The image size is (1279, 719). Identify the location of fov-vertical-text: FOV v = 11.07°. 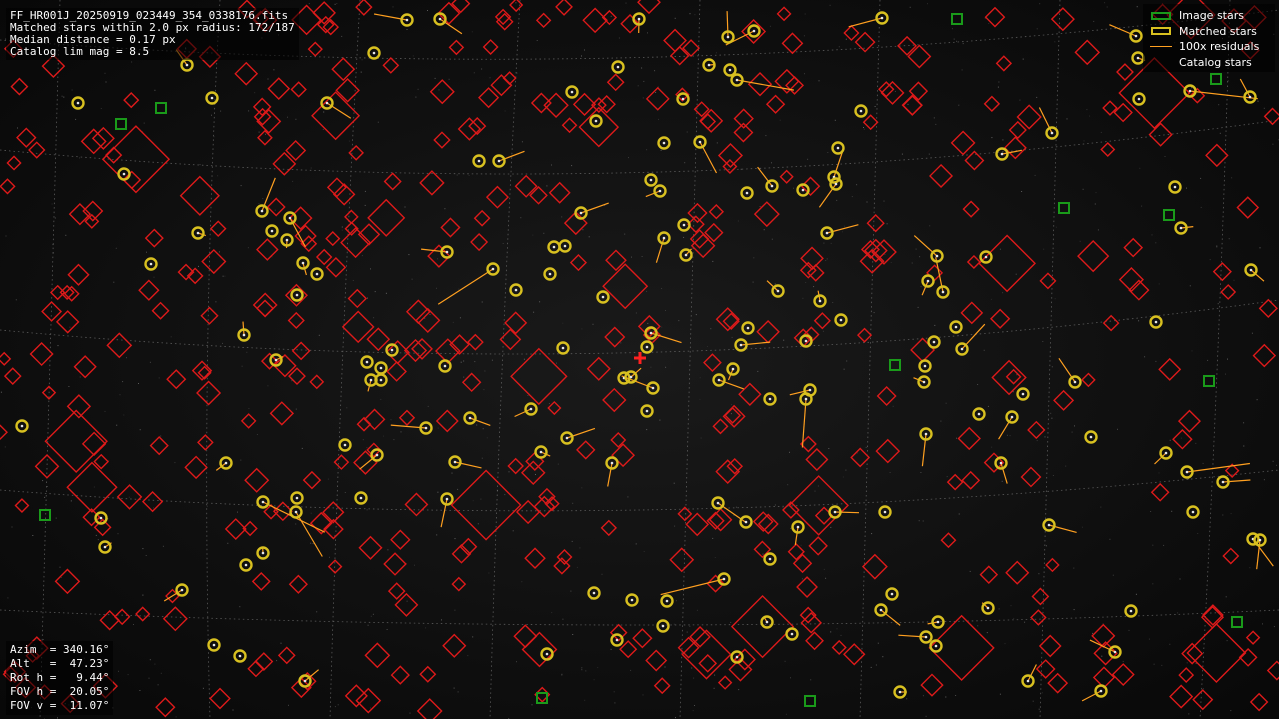
(60, 705).